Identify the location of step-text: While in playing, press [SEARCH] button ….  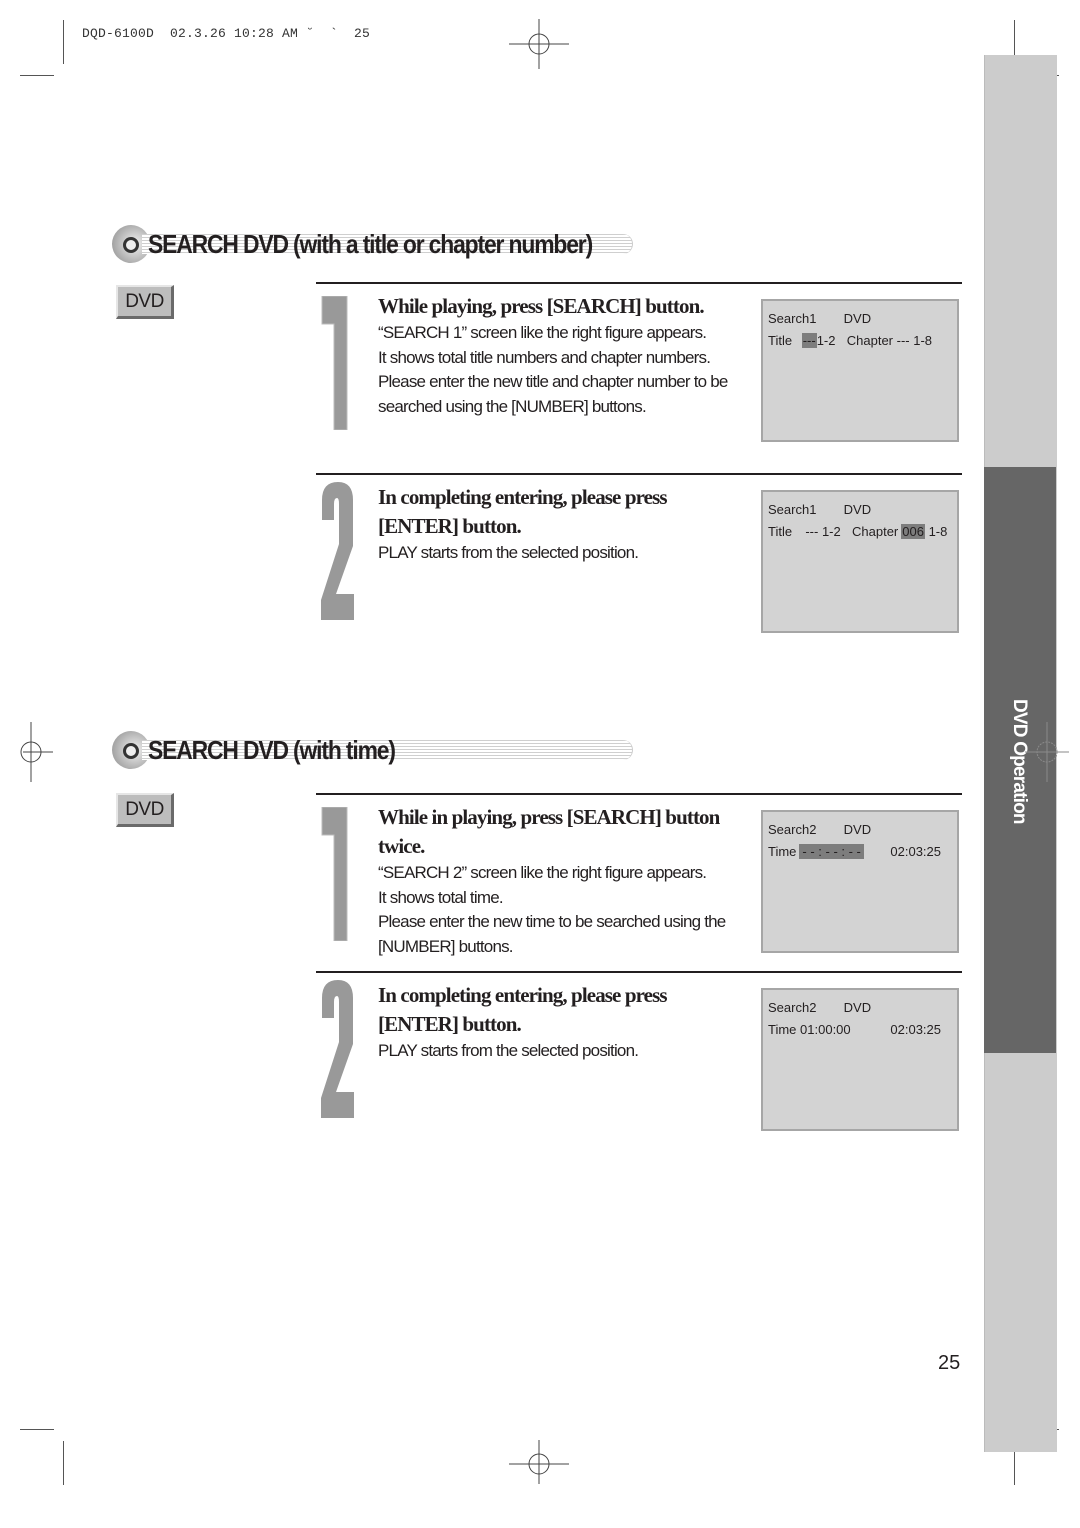
(568, 881).